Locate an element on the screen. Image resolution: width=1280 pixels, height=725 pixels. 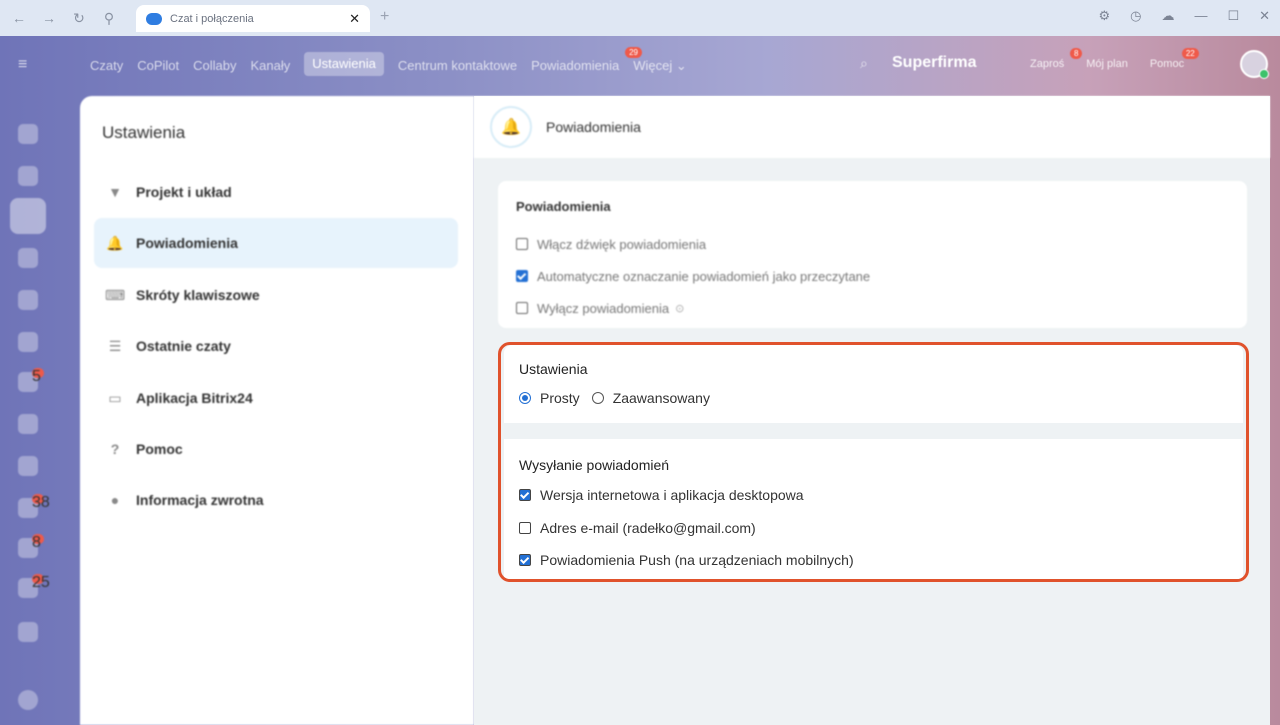
email-label: Adres e-mail (radełko@gmail.com) is located at coordinates (648, 527).